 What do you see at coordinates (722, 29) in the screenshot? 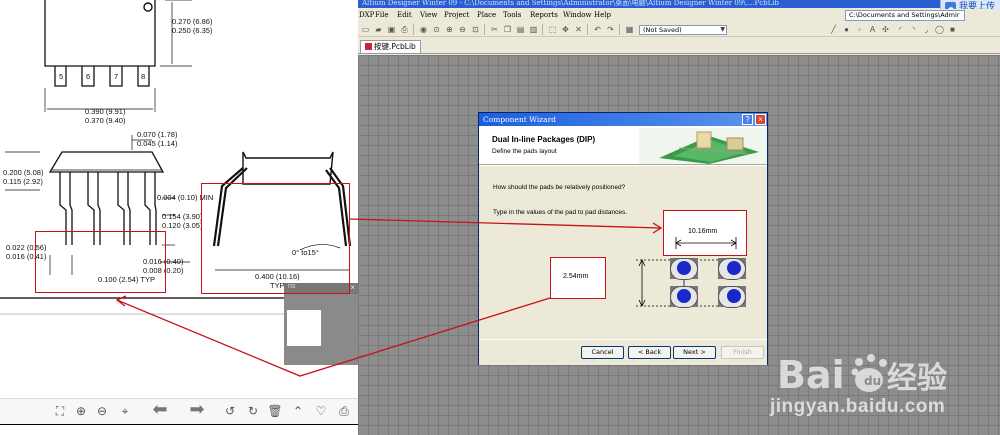
I see `chevron-down-icon: ▼` at bounding box center [722, 29].